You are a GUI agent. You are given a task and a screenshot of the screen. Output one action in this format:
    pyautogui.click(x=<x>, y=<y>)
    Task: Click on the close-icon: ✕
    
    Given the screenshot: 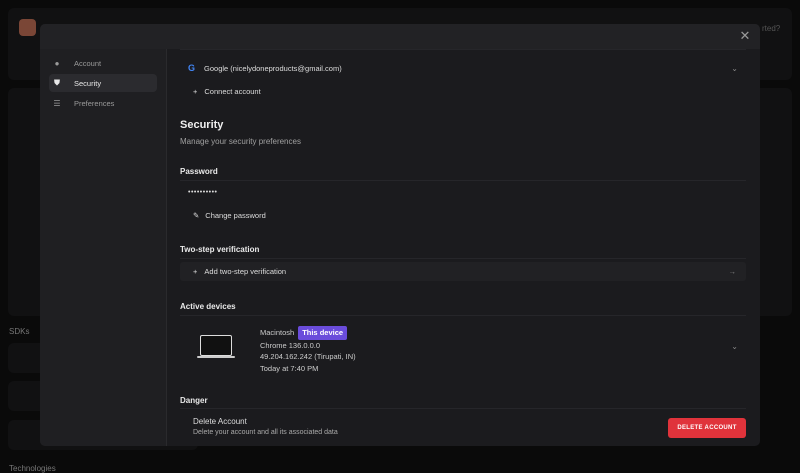 What is the action you would take?
    pyautogui.click(x=745, y=36)
    